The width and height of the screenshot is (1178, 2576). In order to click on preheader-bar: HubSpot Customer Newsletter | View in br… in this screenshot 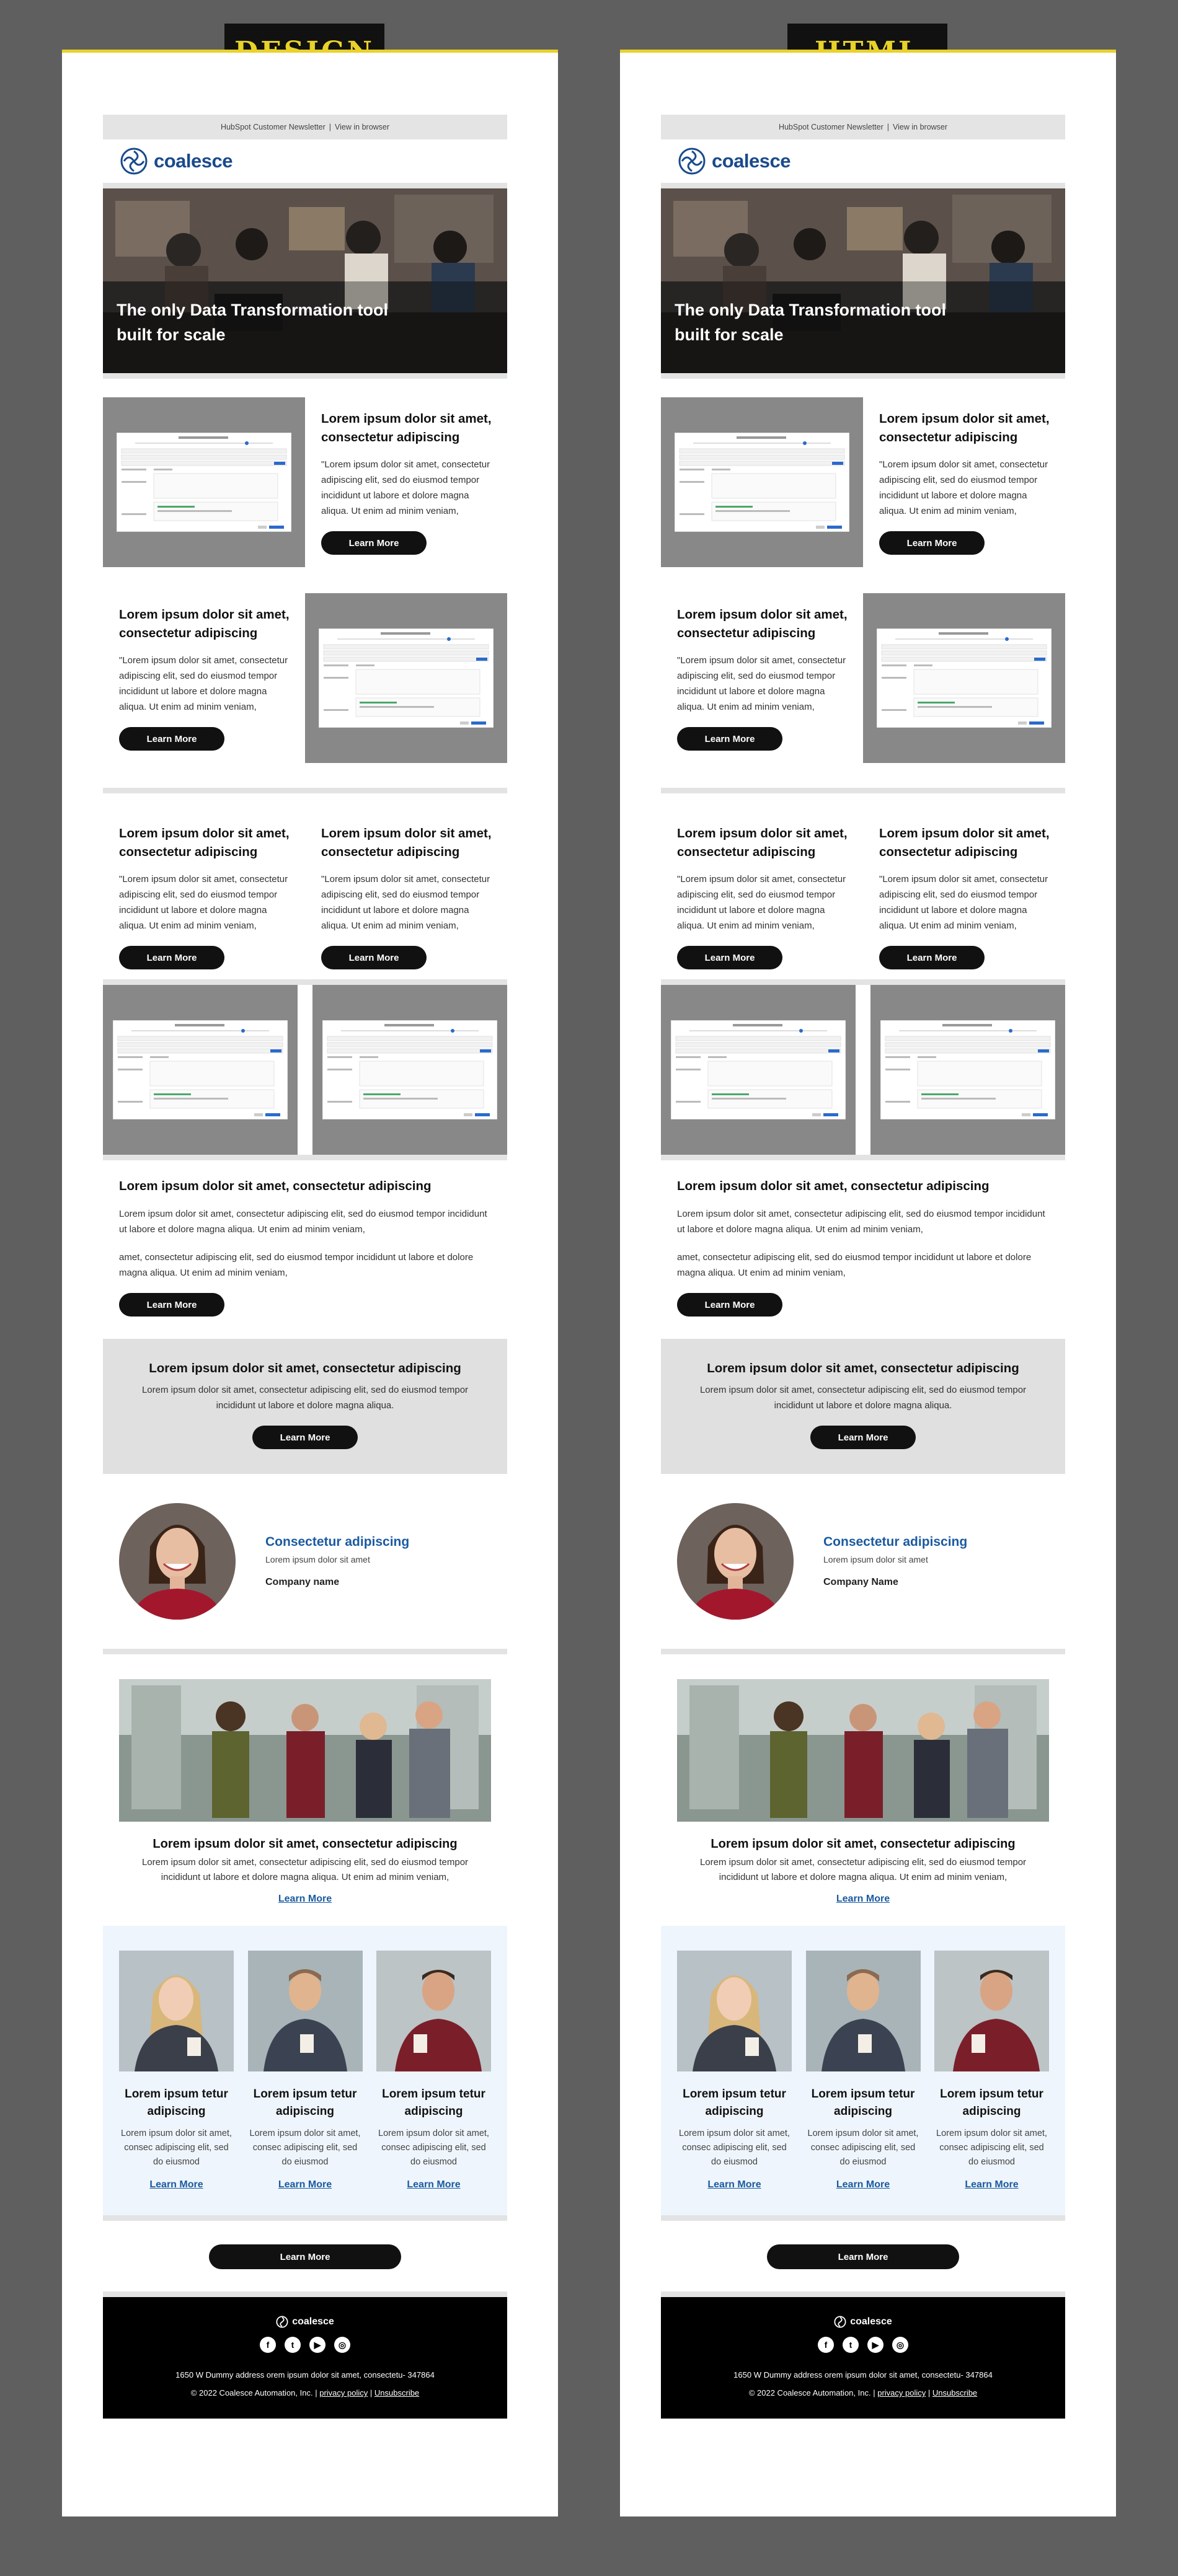, I will do `click(305, 127)`.